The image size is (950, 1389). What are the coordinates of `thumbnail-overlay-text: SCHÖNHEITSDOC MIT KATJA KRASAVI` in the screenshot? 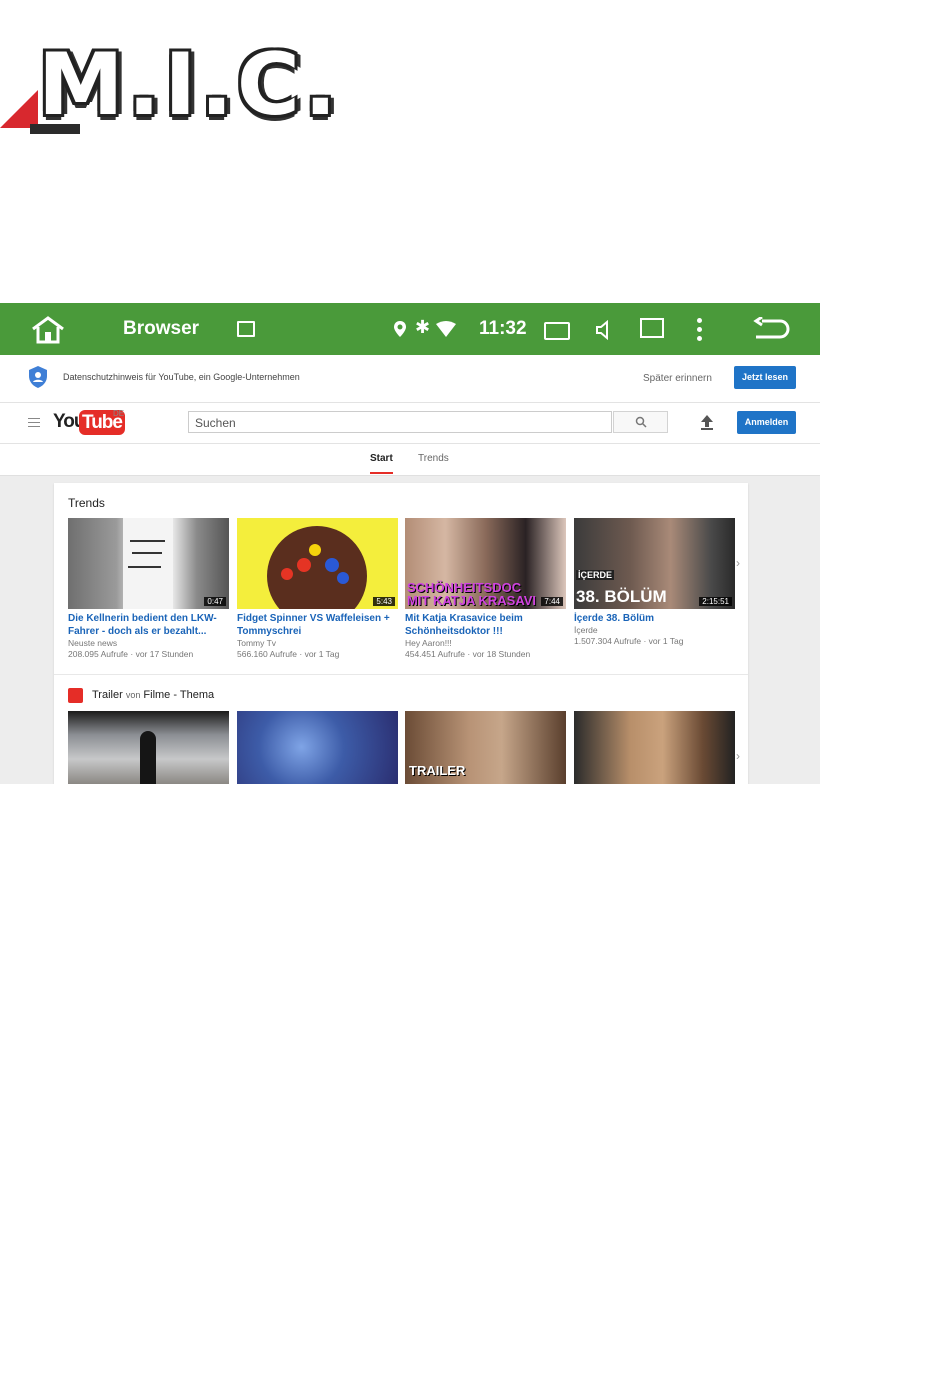 It's located at (472, 594).